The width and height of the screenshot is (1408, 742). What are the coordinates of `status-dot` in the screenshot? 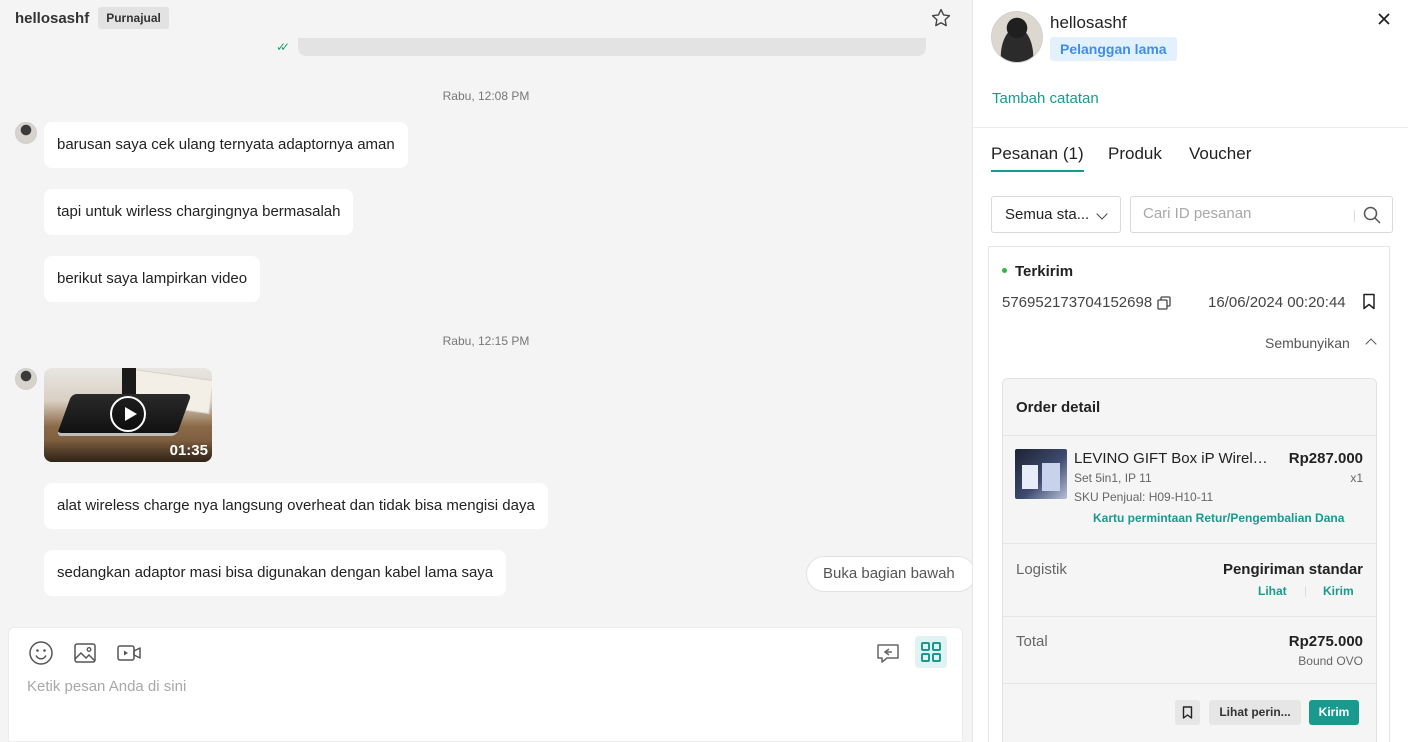 It's located at (1004, 270).